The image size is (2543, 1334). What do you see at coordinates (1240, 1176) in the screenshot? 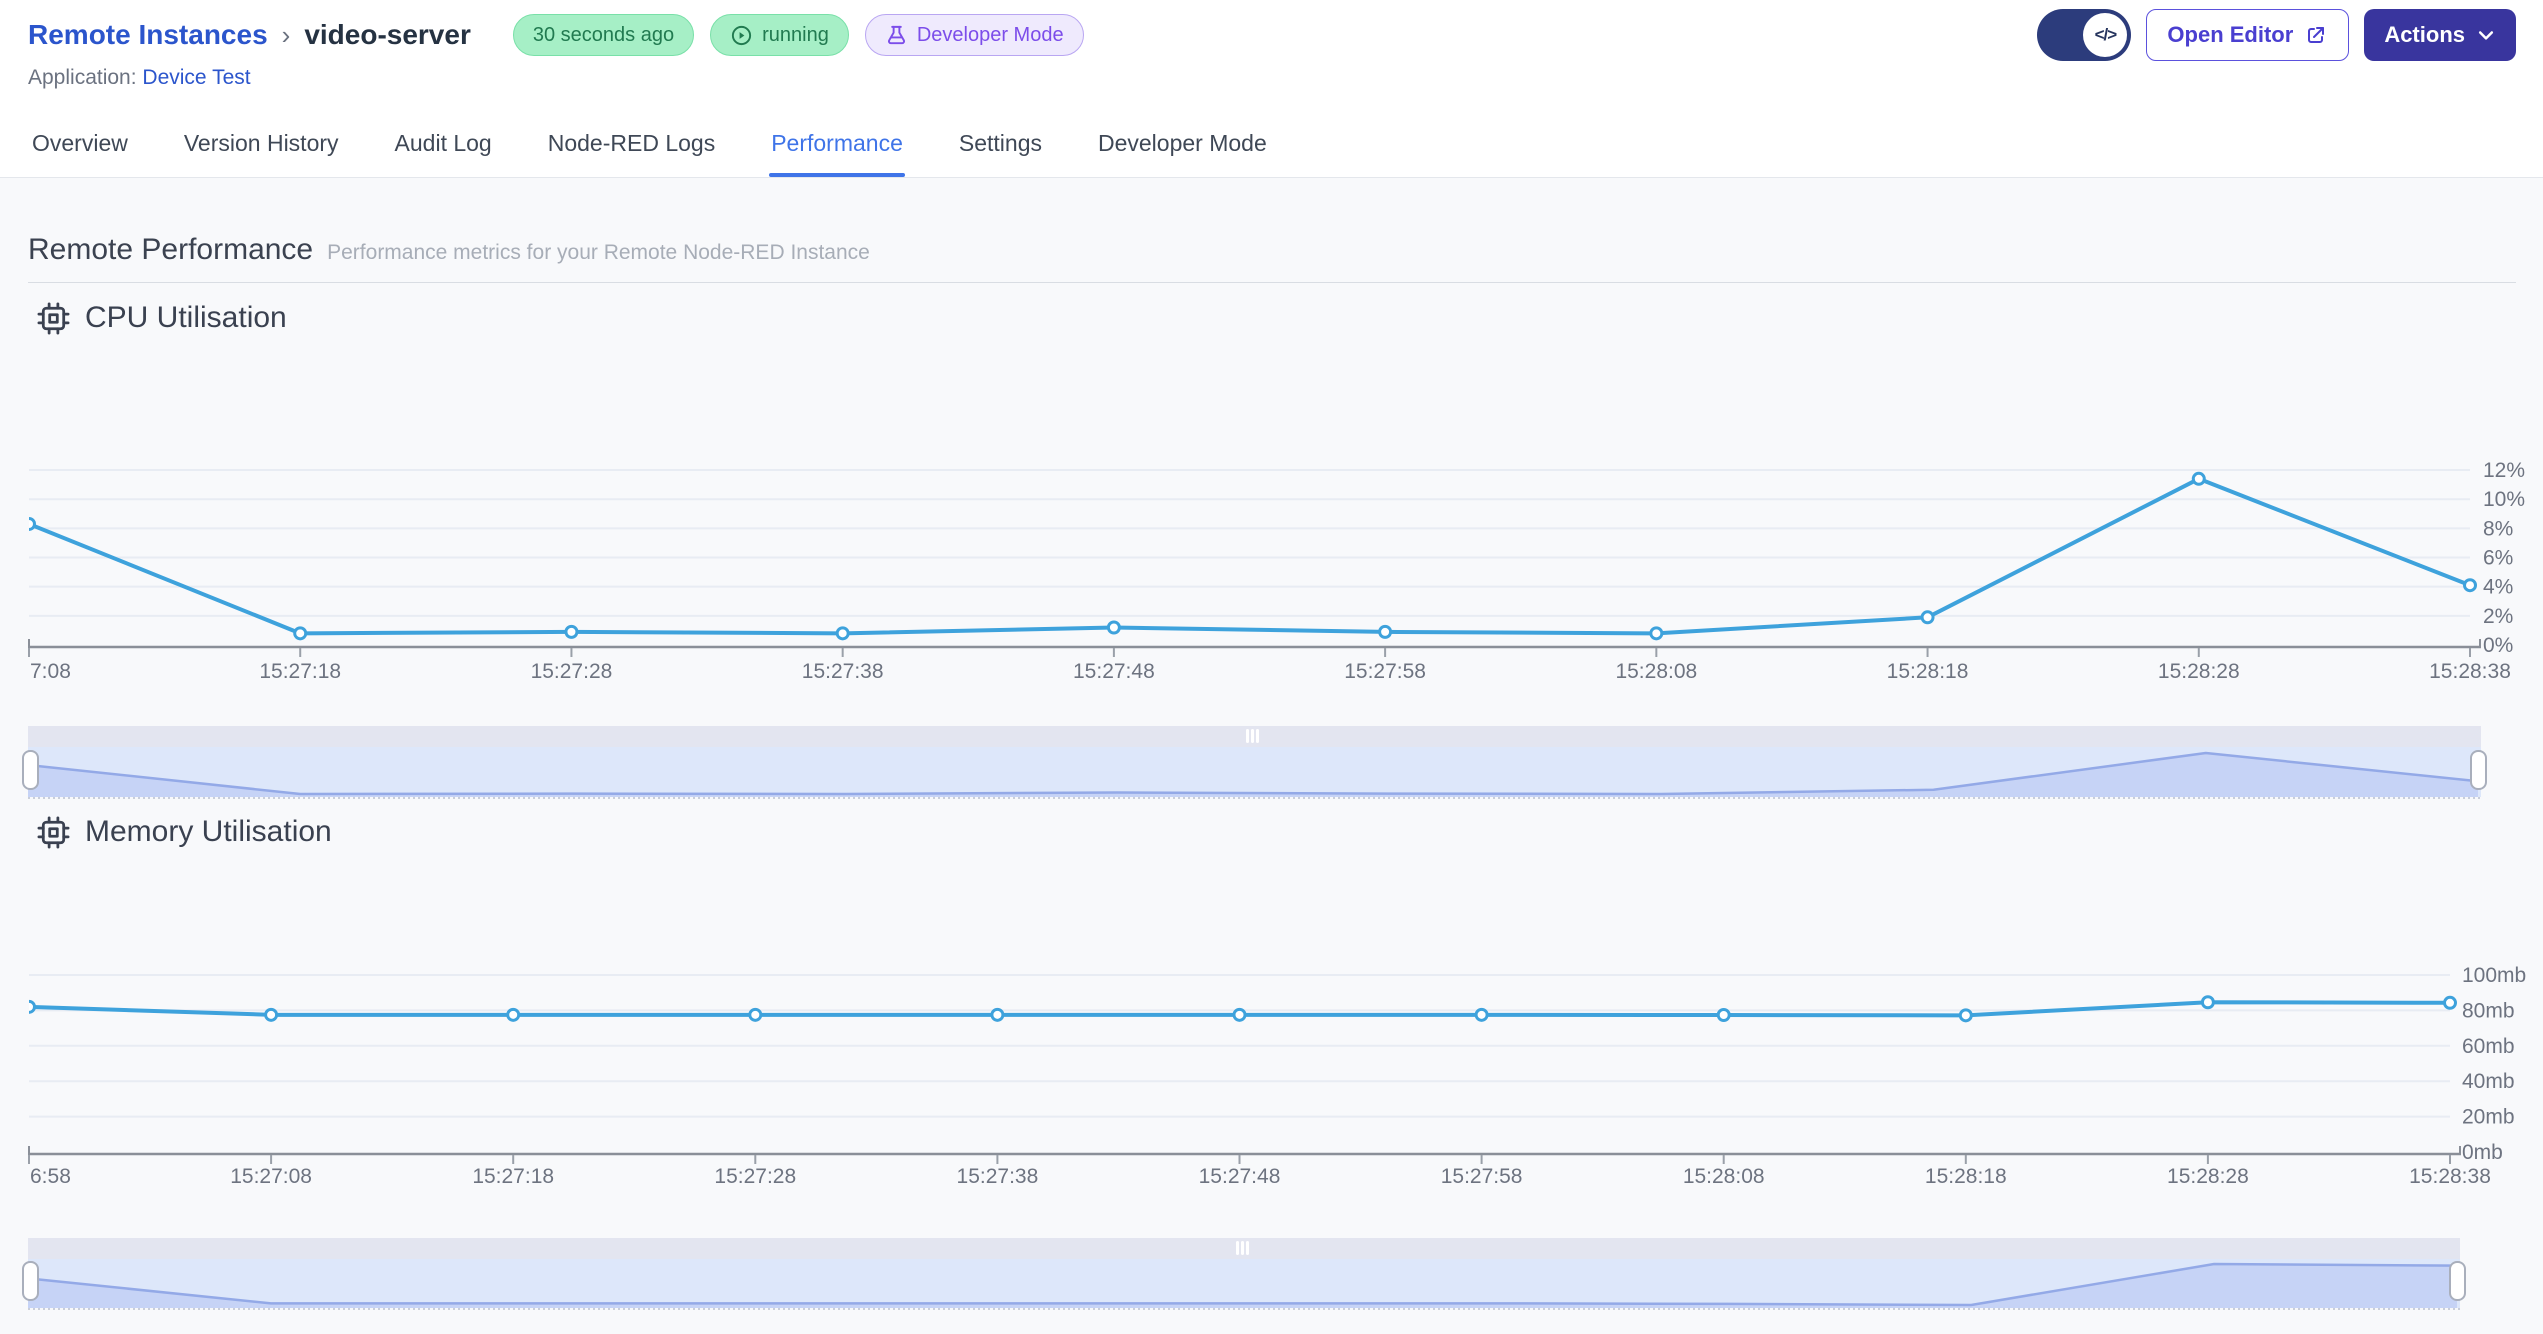
I see `memory-x-label: 15:27:48` at bounding box center [1240, 1176].